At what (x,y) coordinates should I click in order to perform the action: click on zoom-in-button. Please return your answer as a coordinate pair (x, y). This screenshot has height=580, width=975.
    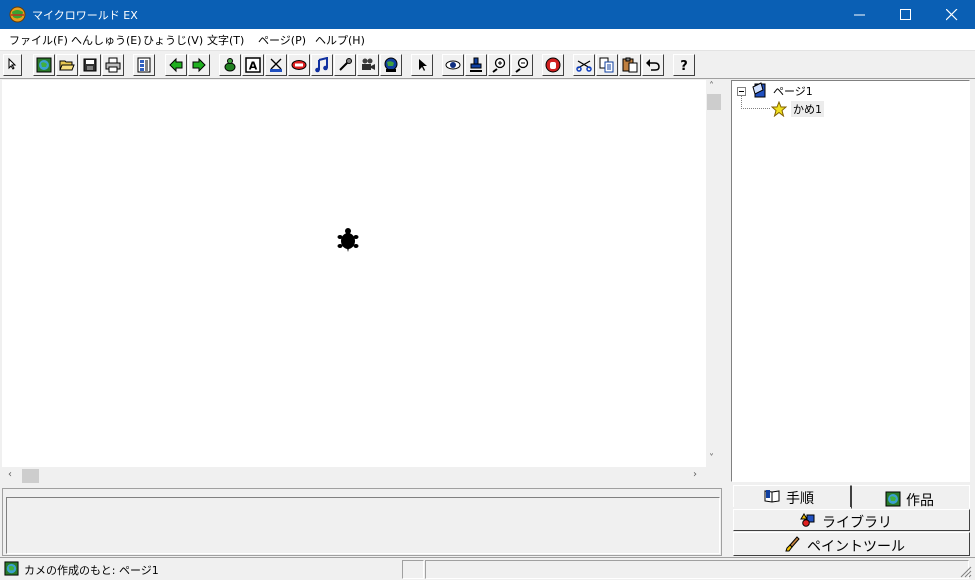
    Looking at the image, I should click on (499, 65).